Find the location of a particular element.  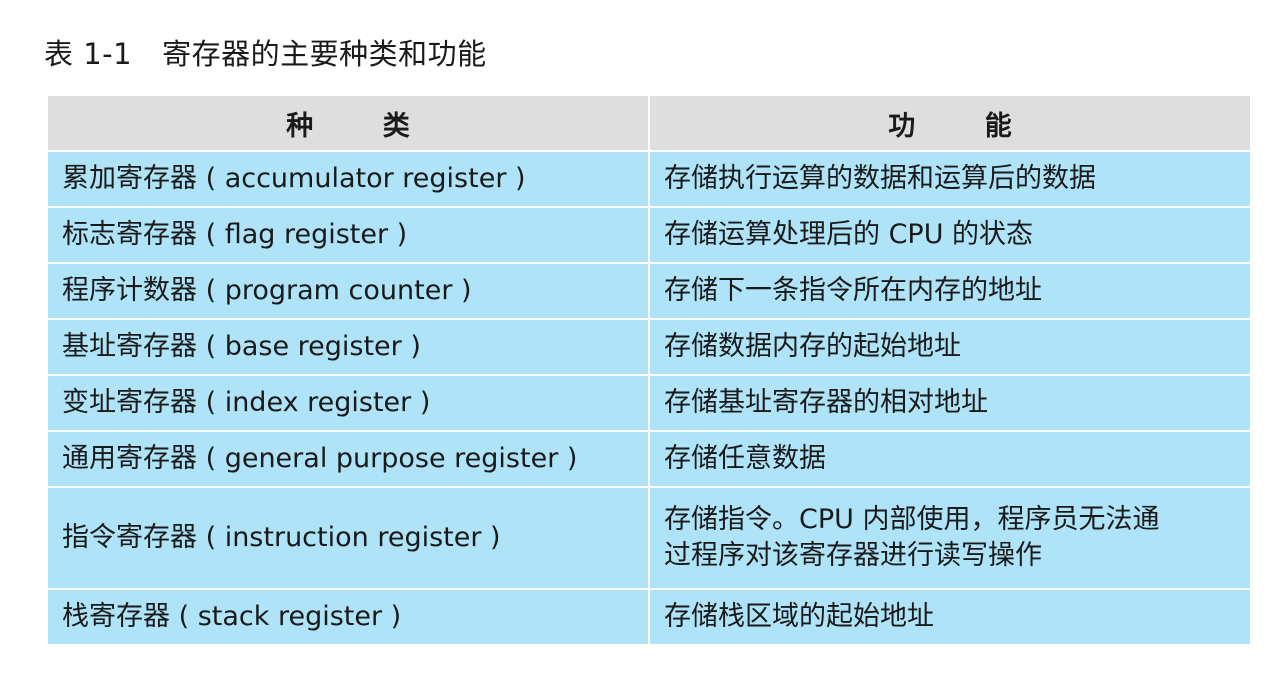

cell-function: 存储运算处理后的 CPU 的状态 is located at coordinates (949, 235).